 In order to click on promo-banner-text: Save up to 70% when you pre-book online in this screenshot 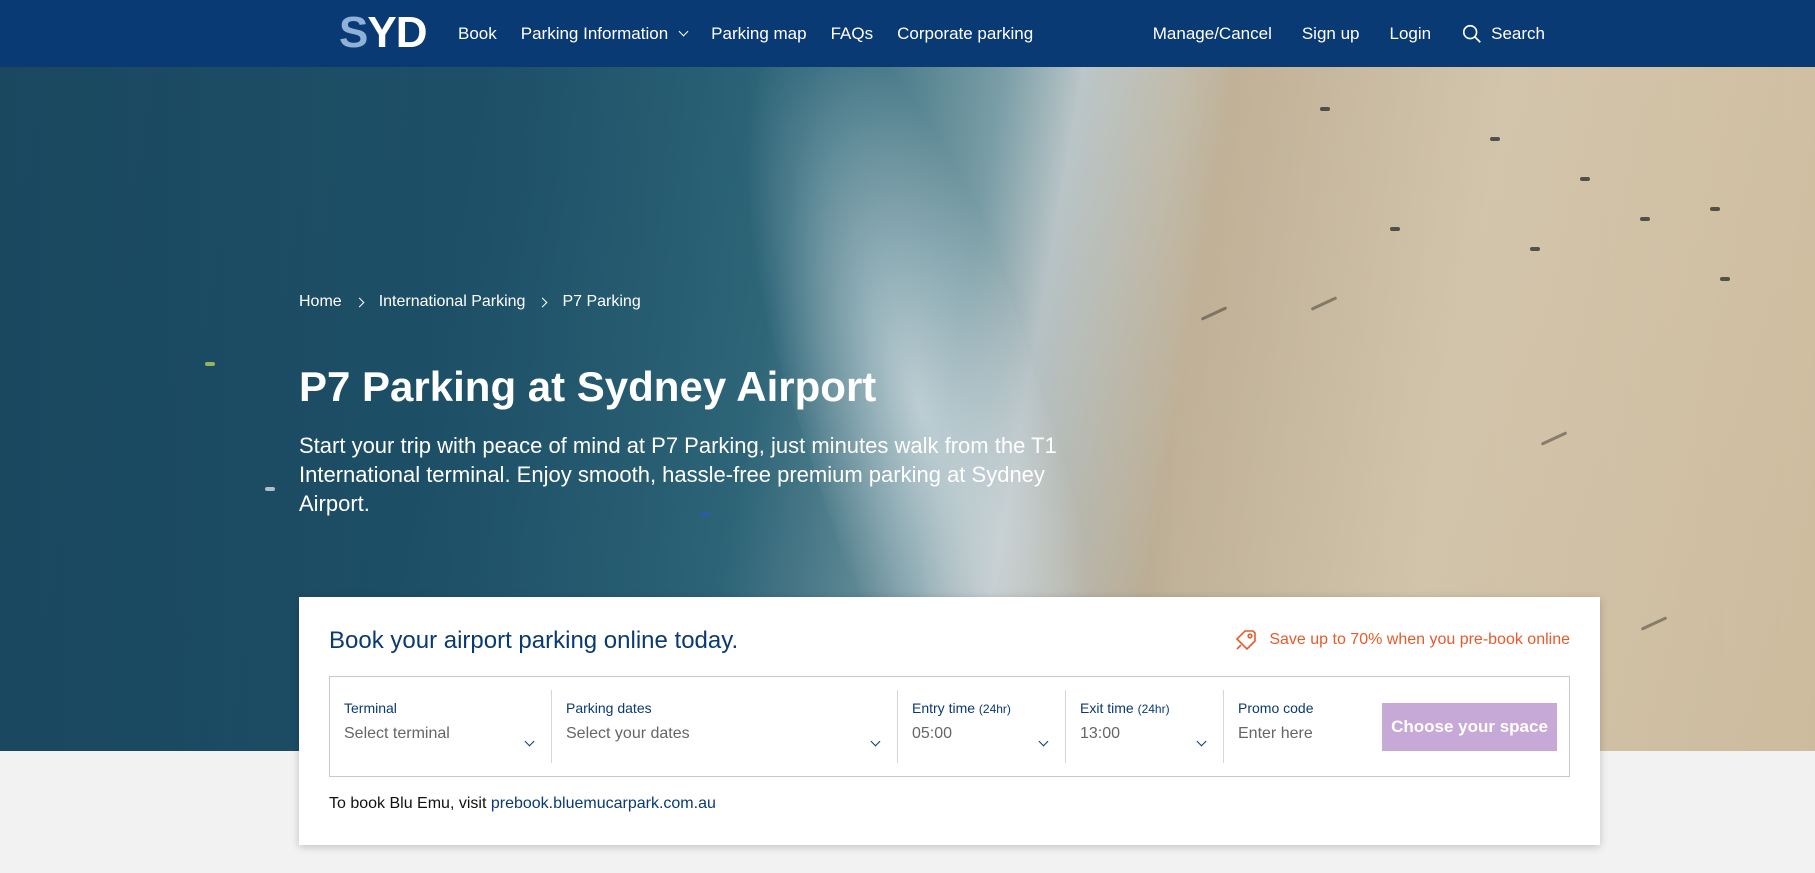, I will do `click(1419, 639)`.